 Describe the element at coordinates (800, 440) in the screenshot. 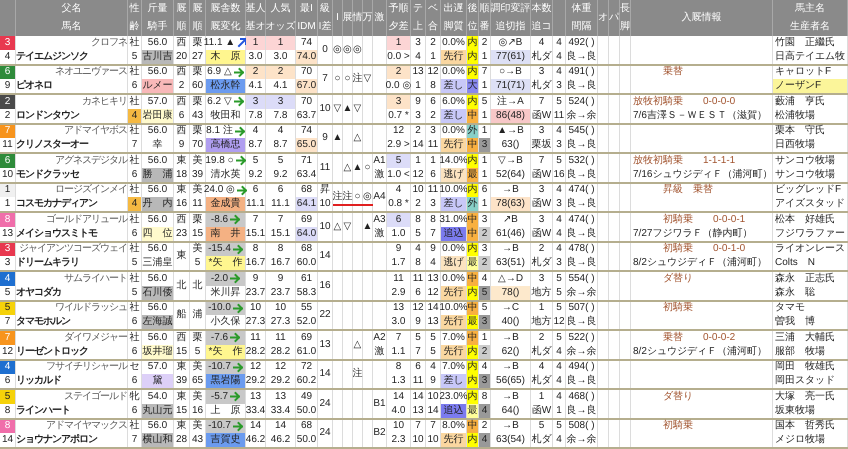

I see `table-cell-text: メジロ牧場` at that location.